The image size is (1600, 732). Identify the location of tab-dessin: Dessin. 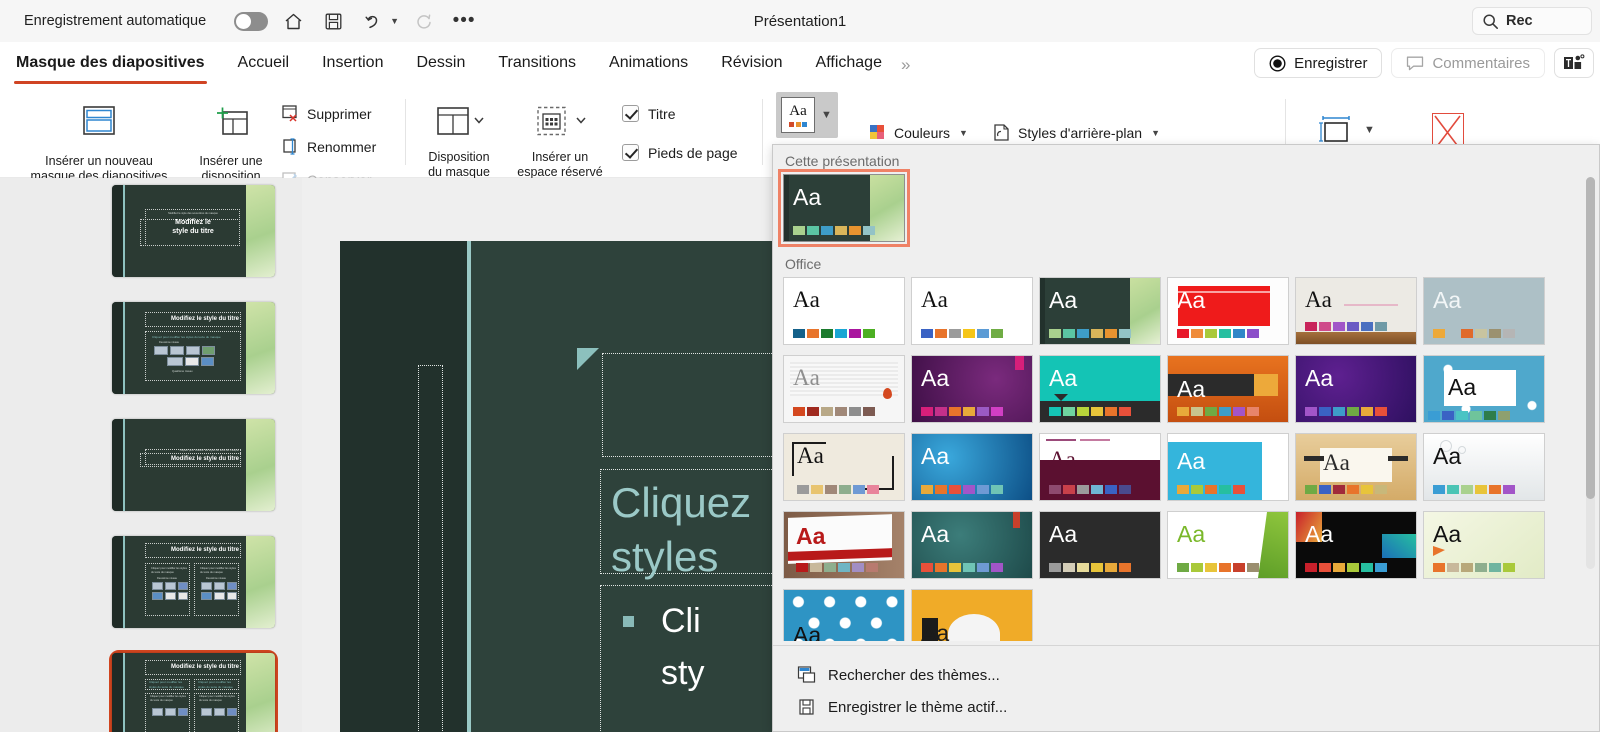
(440, 64).